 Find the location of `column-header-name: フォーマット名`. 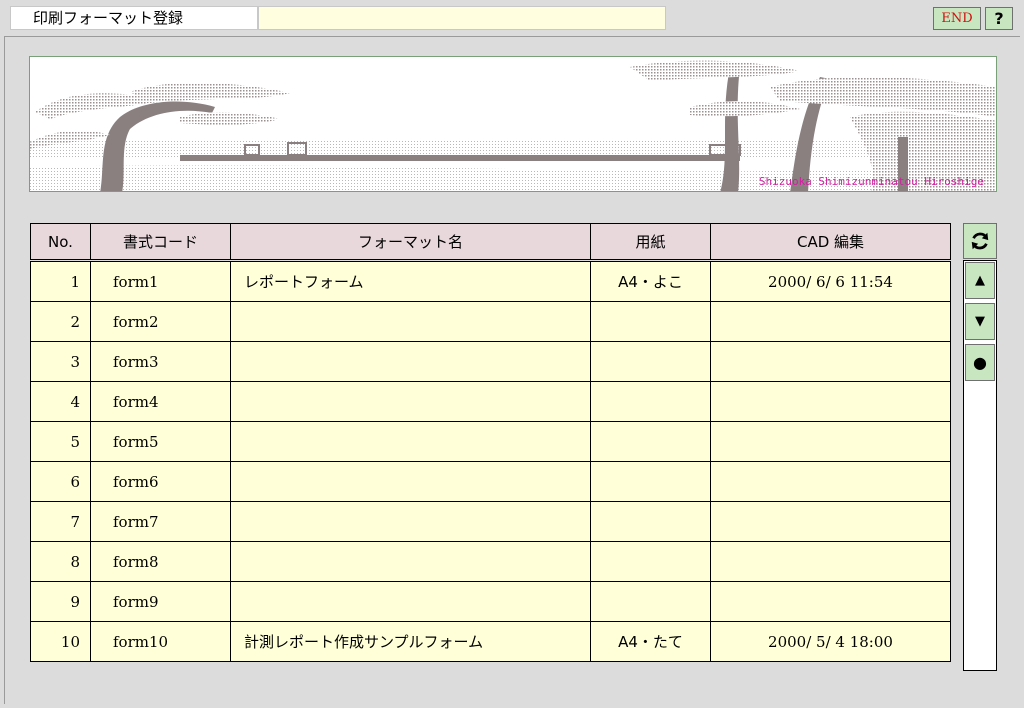

column-header-name: フォーマット名 is located at coordinates (410, 241).